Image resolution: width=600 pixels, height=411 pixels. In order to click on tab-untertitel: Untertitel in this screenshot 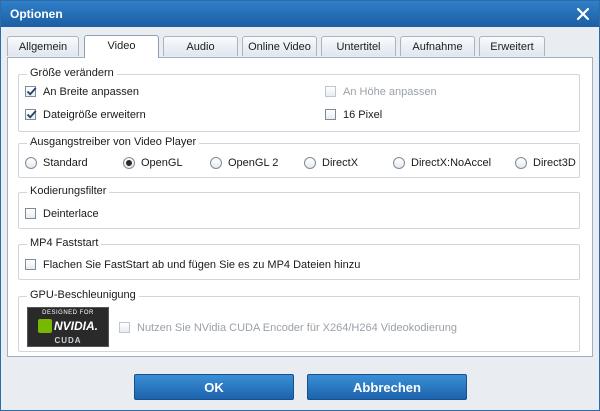, I will do `click(358, 46)`.